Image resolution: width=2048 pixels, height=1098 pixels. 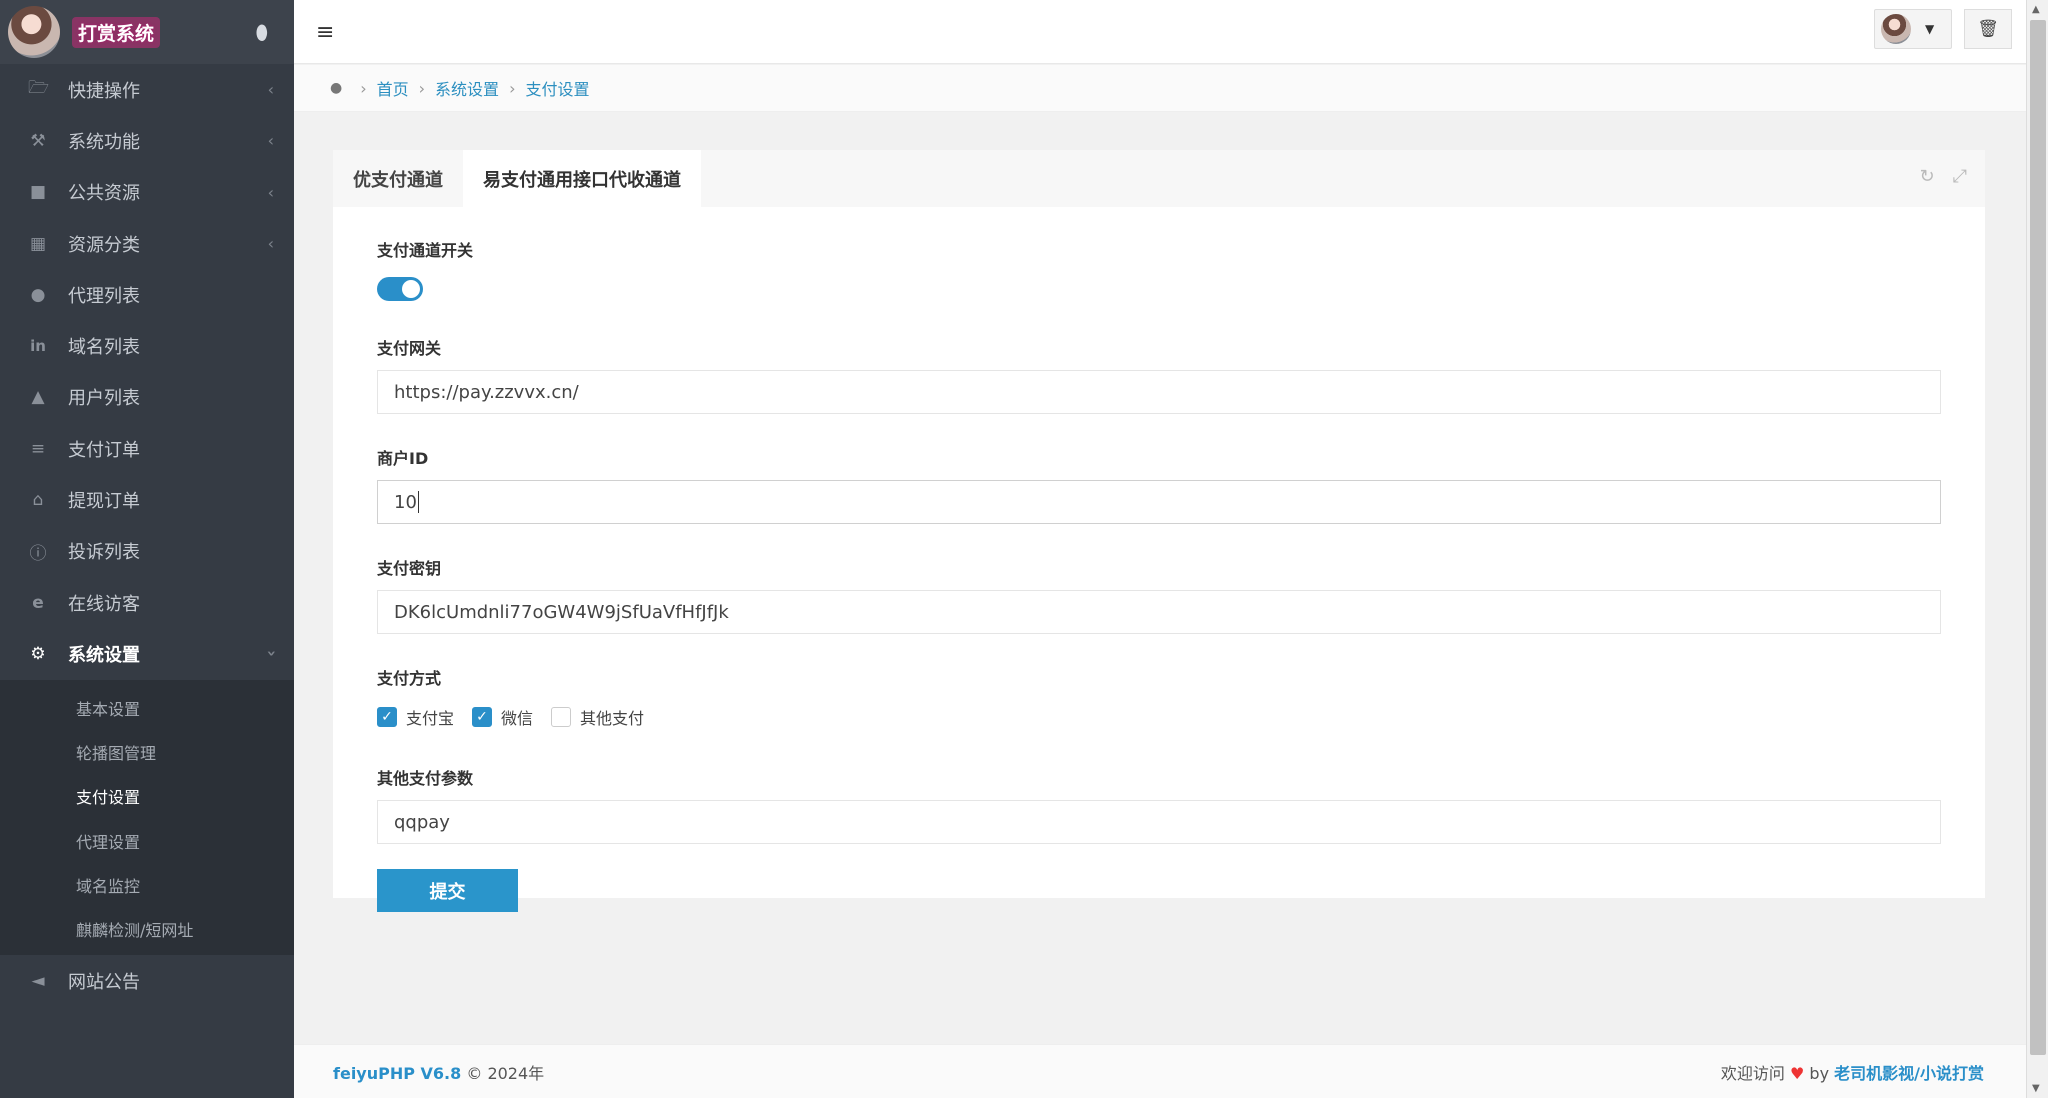 I want to click on submenu-item-basic: 基本设置, so click(x=147, y=708).